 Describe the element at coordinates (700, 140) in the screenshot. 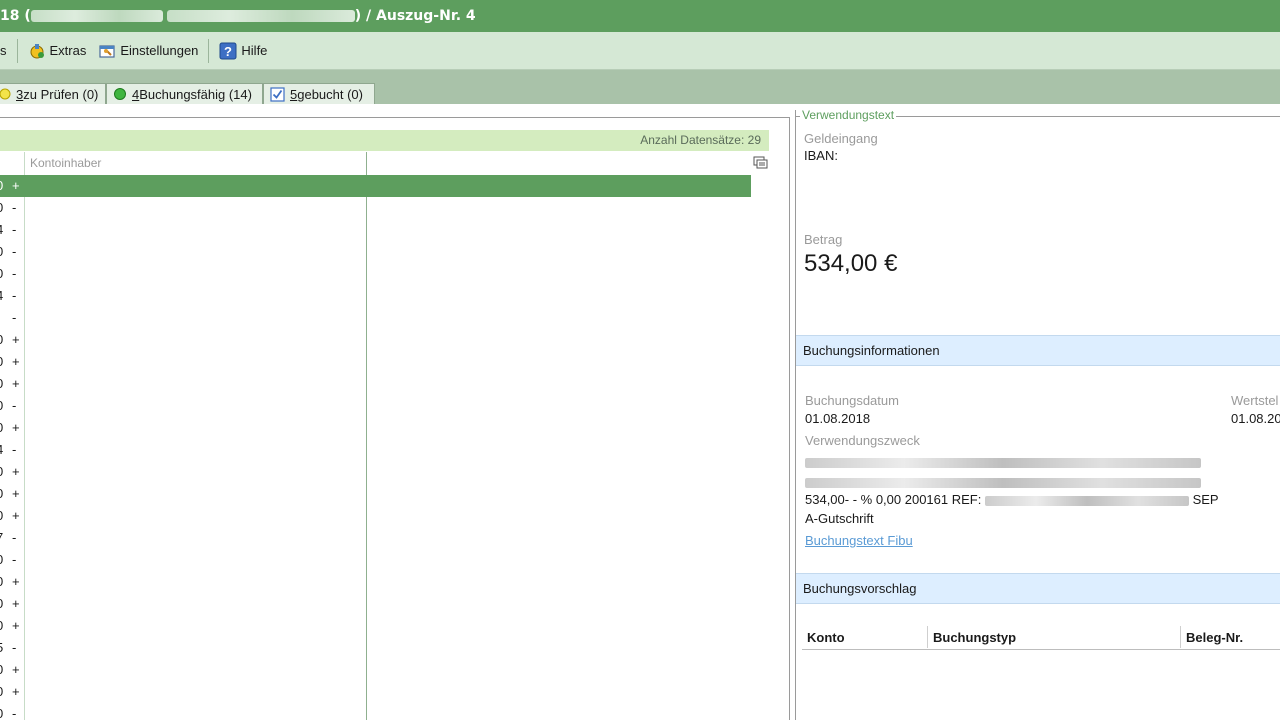

I see `record-count-label: Anzahl Datensätze: 29` at that location.